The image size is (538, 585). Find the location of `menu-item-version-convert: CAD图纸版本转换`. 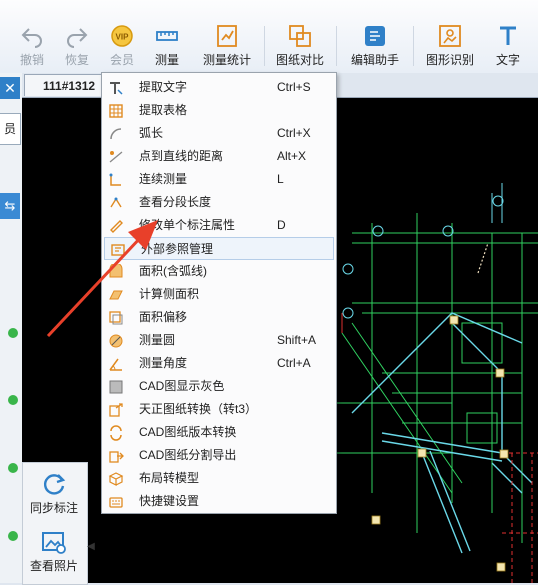

menu-item-version-convert: CAD图纸版本转换 is located at coordinates (219, 432).